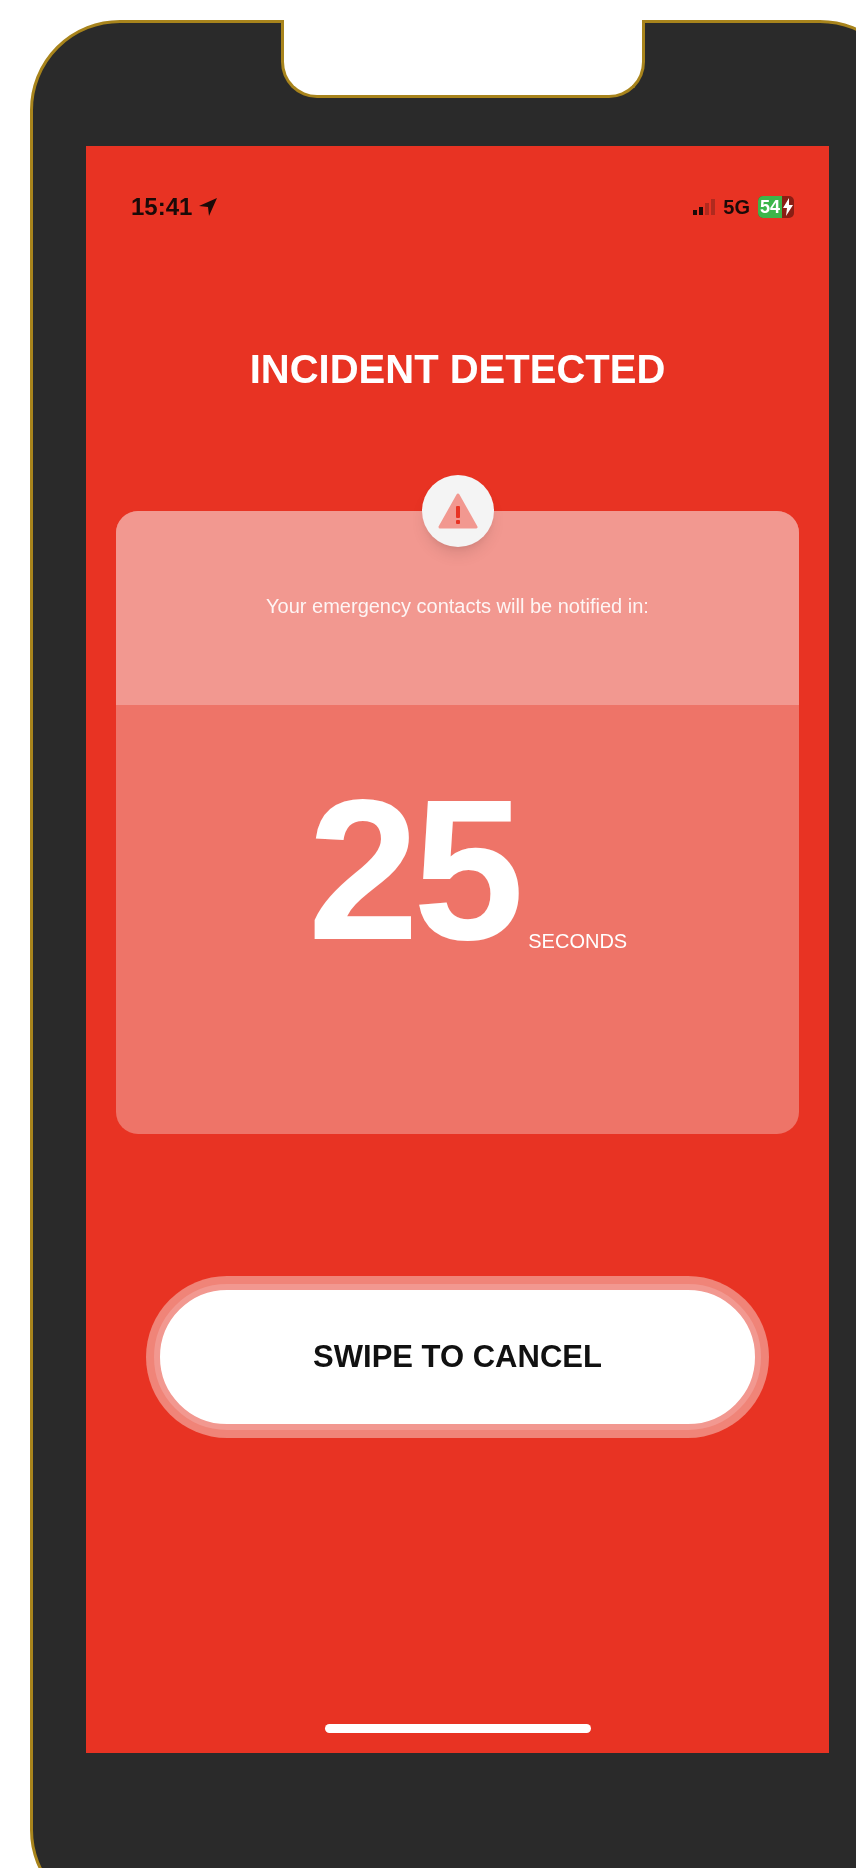 The width and height of the screenshot is (856, 1868). I want to click on screen-title: INCIDENT DETECTED, so click(457, 369).